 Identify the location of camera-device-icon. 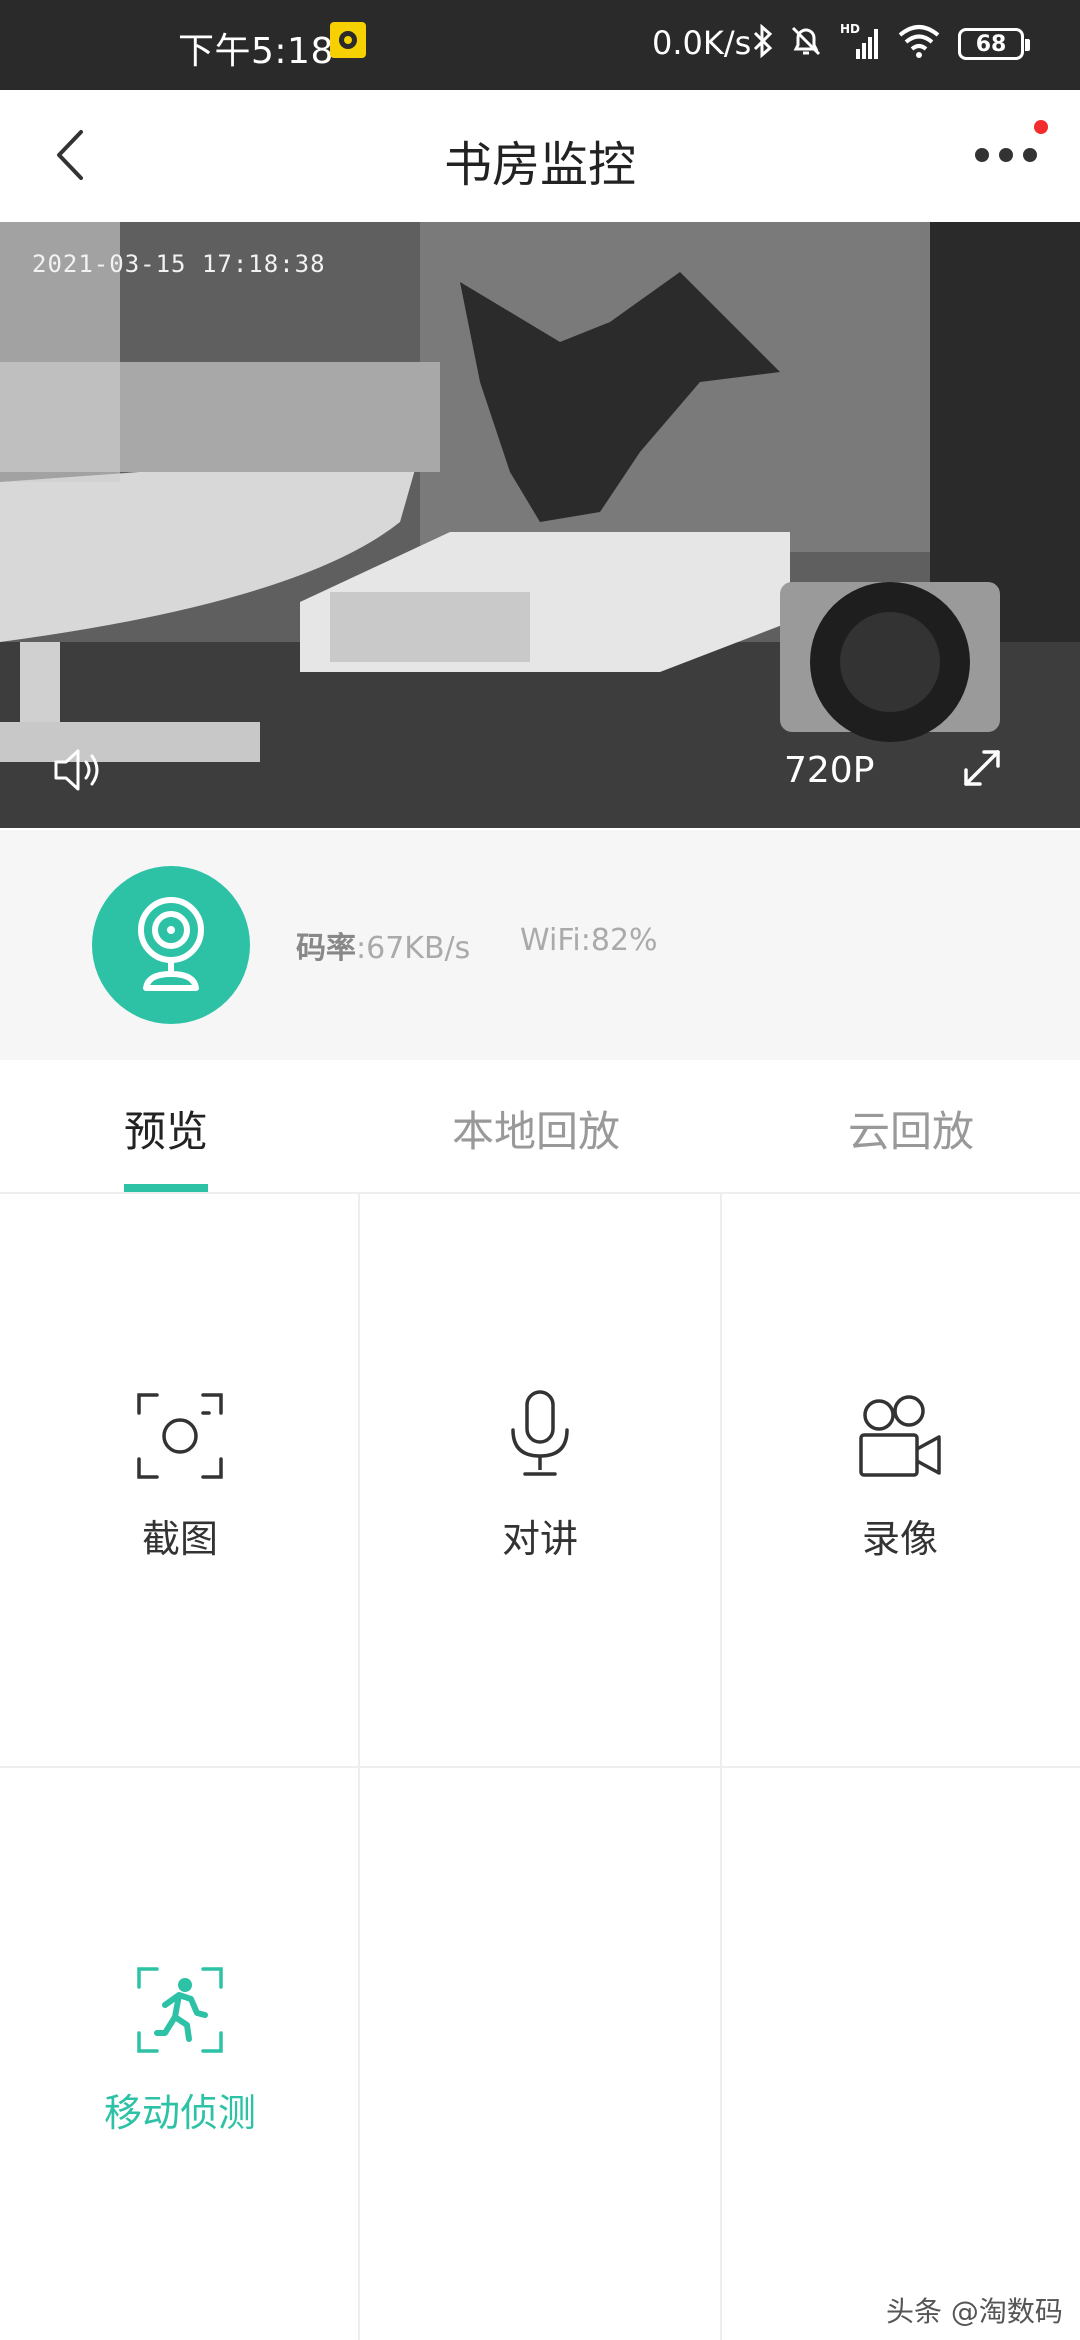
(171, 944).